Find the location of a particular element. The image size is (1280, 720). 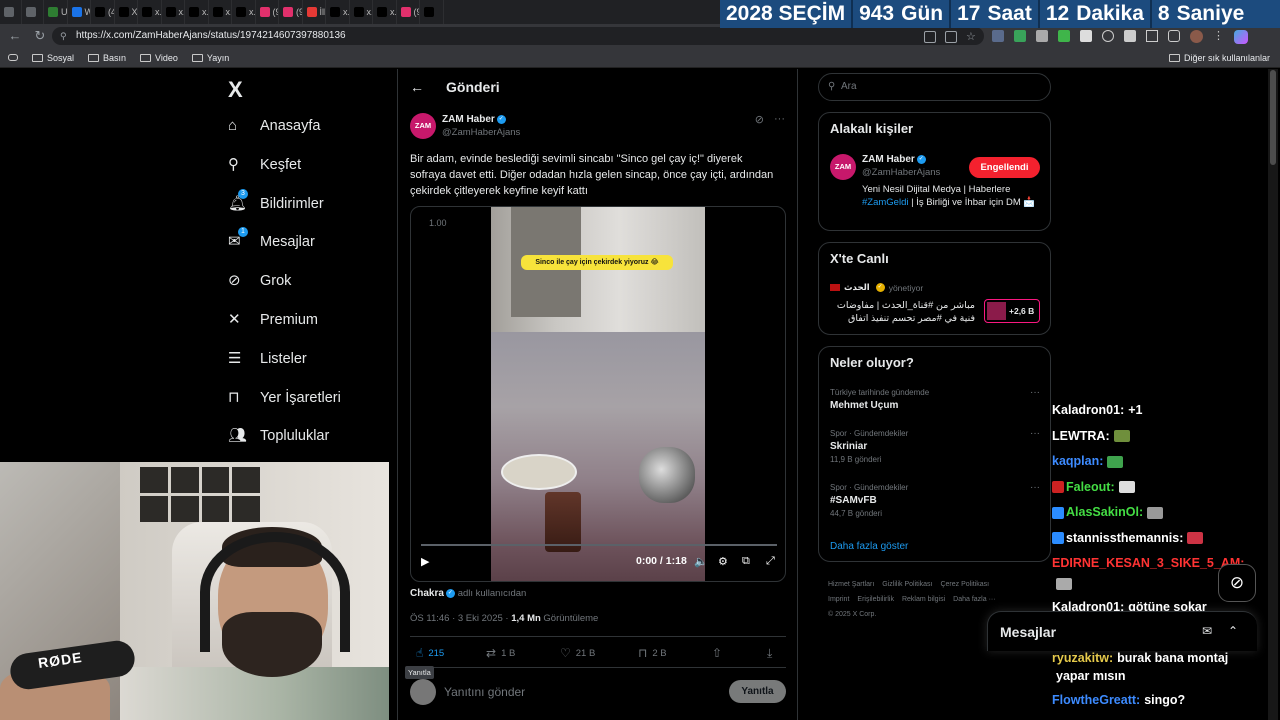

blocked-button: Engellendi is located at coordinates (1004, 167).